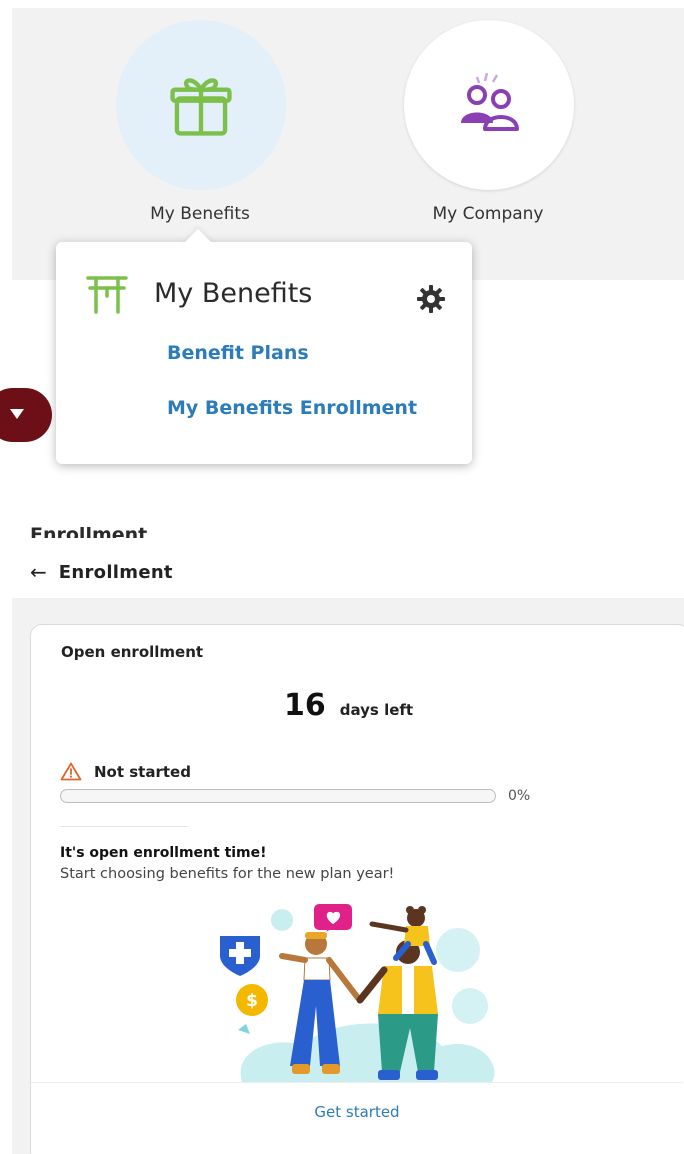 The height and width of the screenshot is (1154, 684). Describe the element at coordinates (357, 993) in the screenshot. I see `family-illustration: $` at that location.